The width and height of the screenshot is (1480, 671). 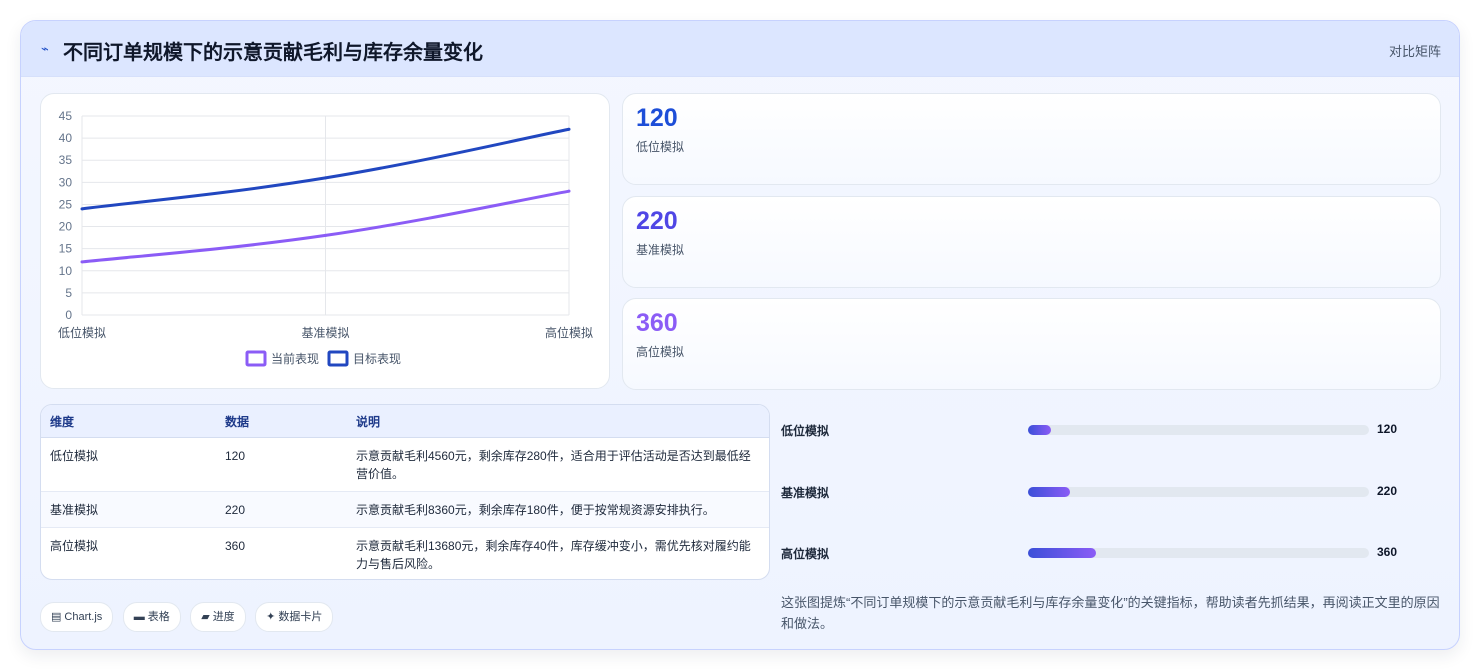 I want to click on column-header: 说明, so click(x=558, y=421).